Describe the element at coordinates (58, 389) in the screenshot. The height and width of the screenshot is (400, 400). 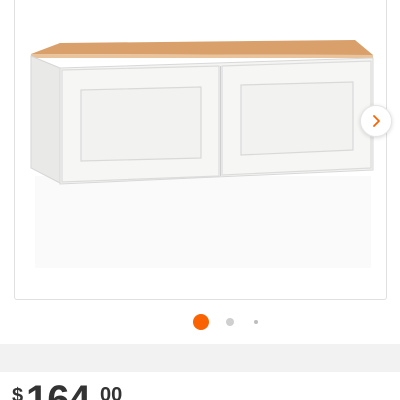
I see `price-whole-dollars: 164` at that location.